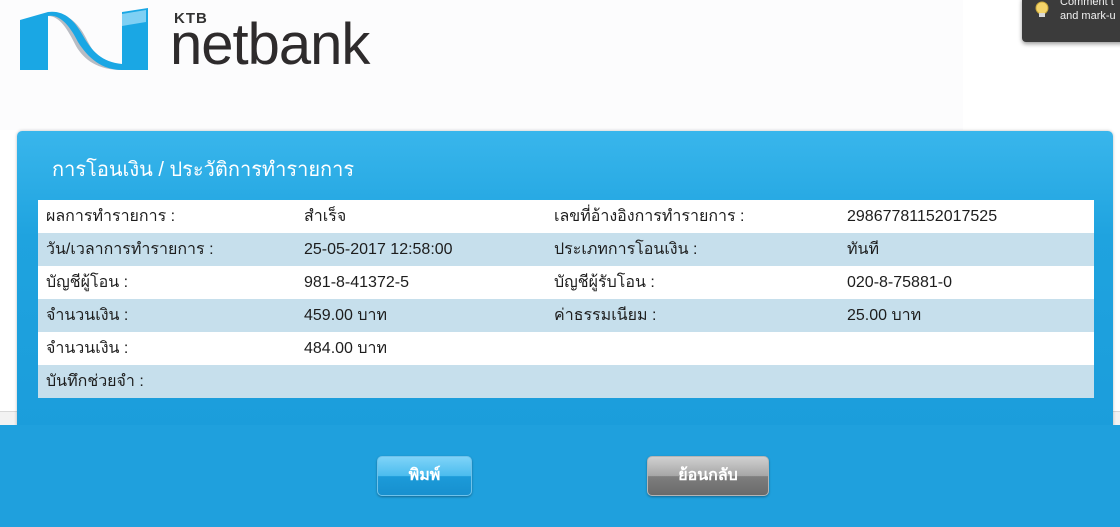  I want to click on row-value: 020-8-75881-0, so click(966, 282).